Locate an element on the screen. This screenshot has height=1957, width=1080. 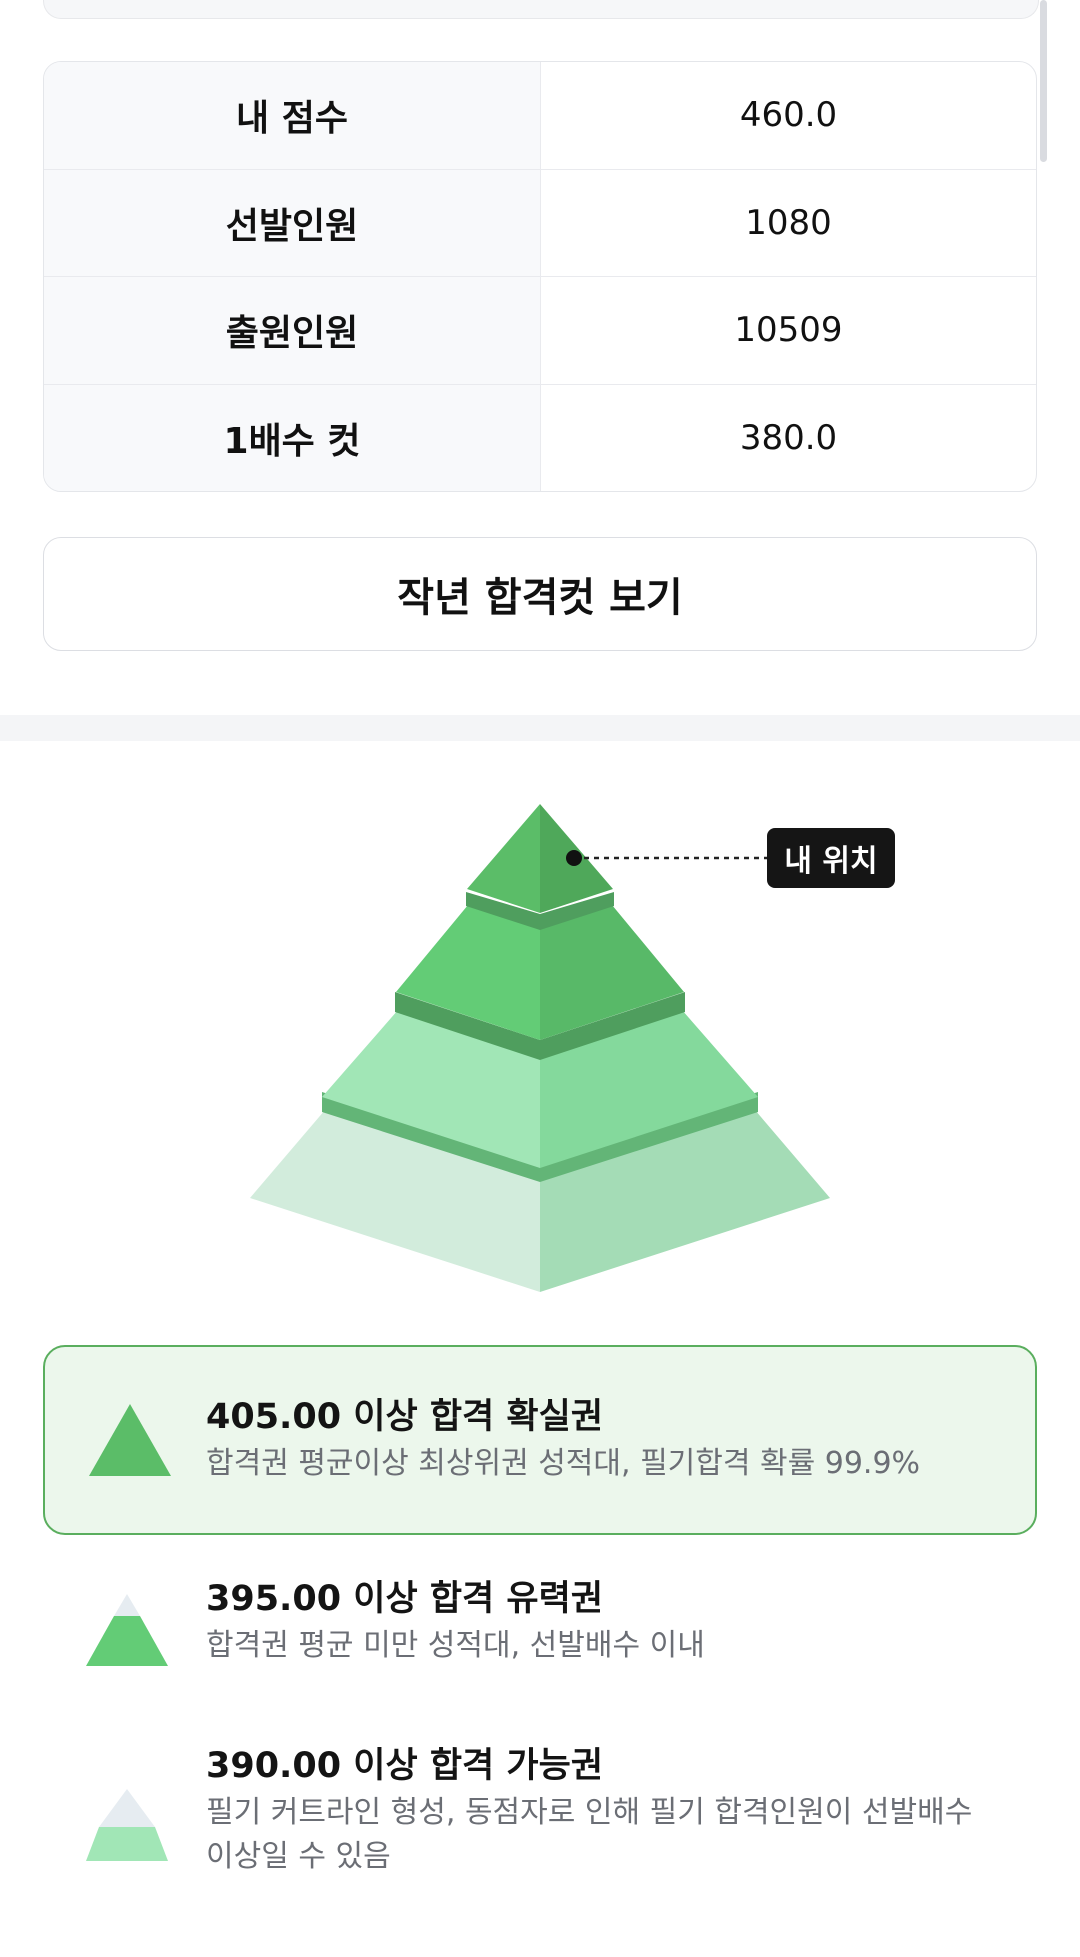
row-value: 1080 is located at coordinates (788, 222).